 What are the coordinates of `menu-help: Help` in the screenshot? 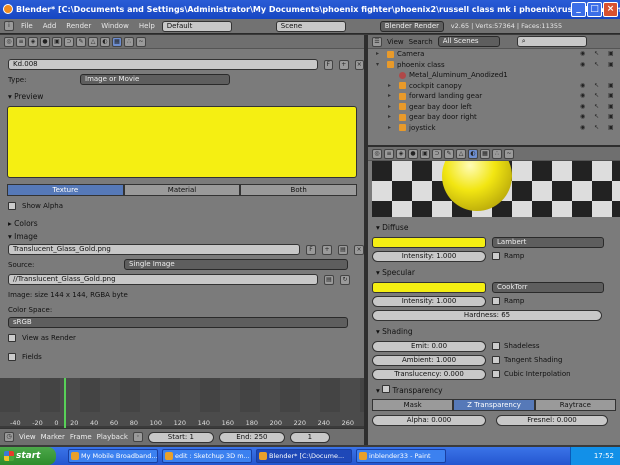 It's located at (147, 26).